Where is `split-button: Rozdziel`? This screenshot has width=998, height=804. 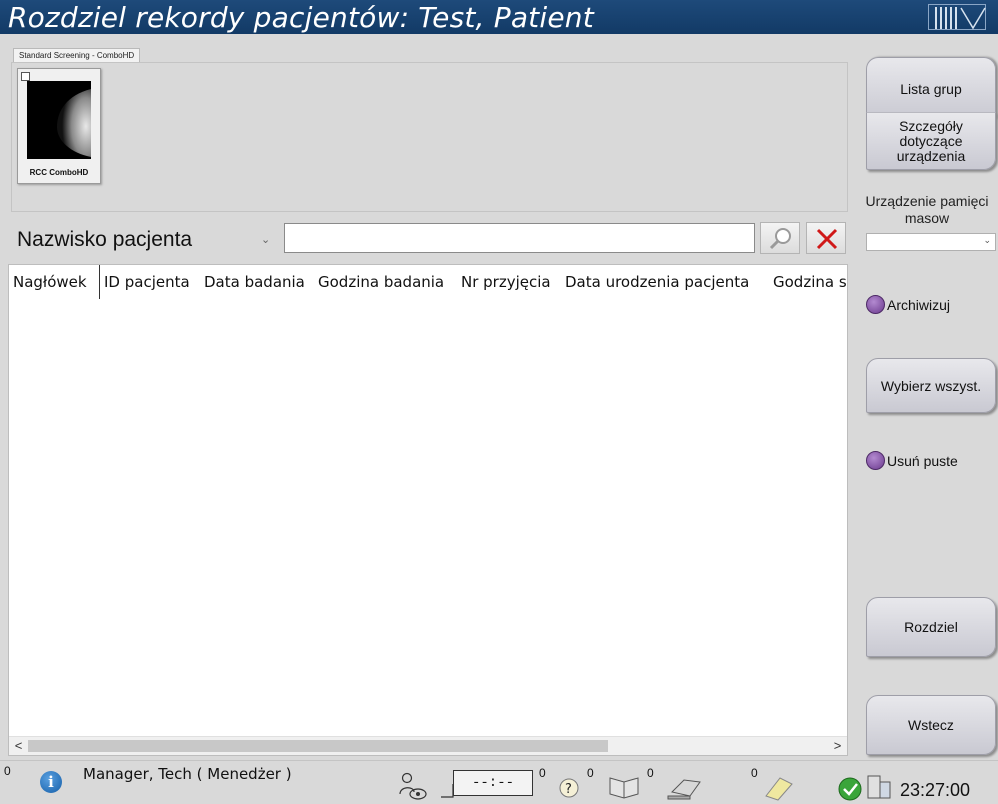 split-button: Rozdziel is located at coordinates (931, 627).